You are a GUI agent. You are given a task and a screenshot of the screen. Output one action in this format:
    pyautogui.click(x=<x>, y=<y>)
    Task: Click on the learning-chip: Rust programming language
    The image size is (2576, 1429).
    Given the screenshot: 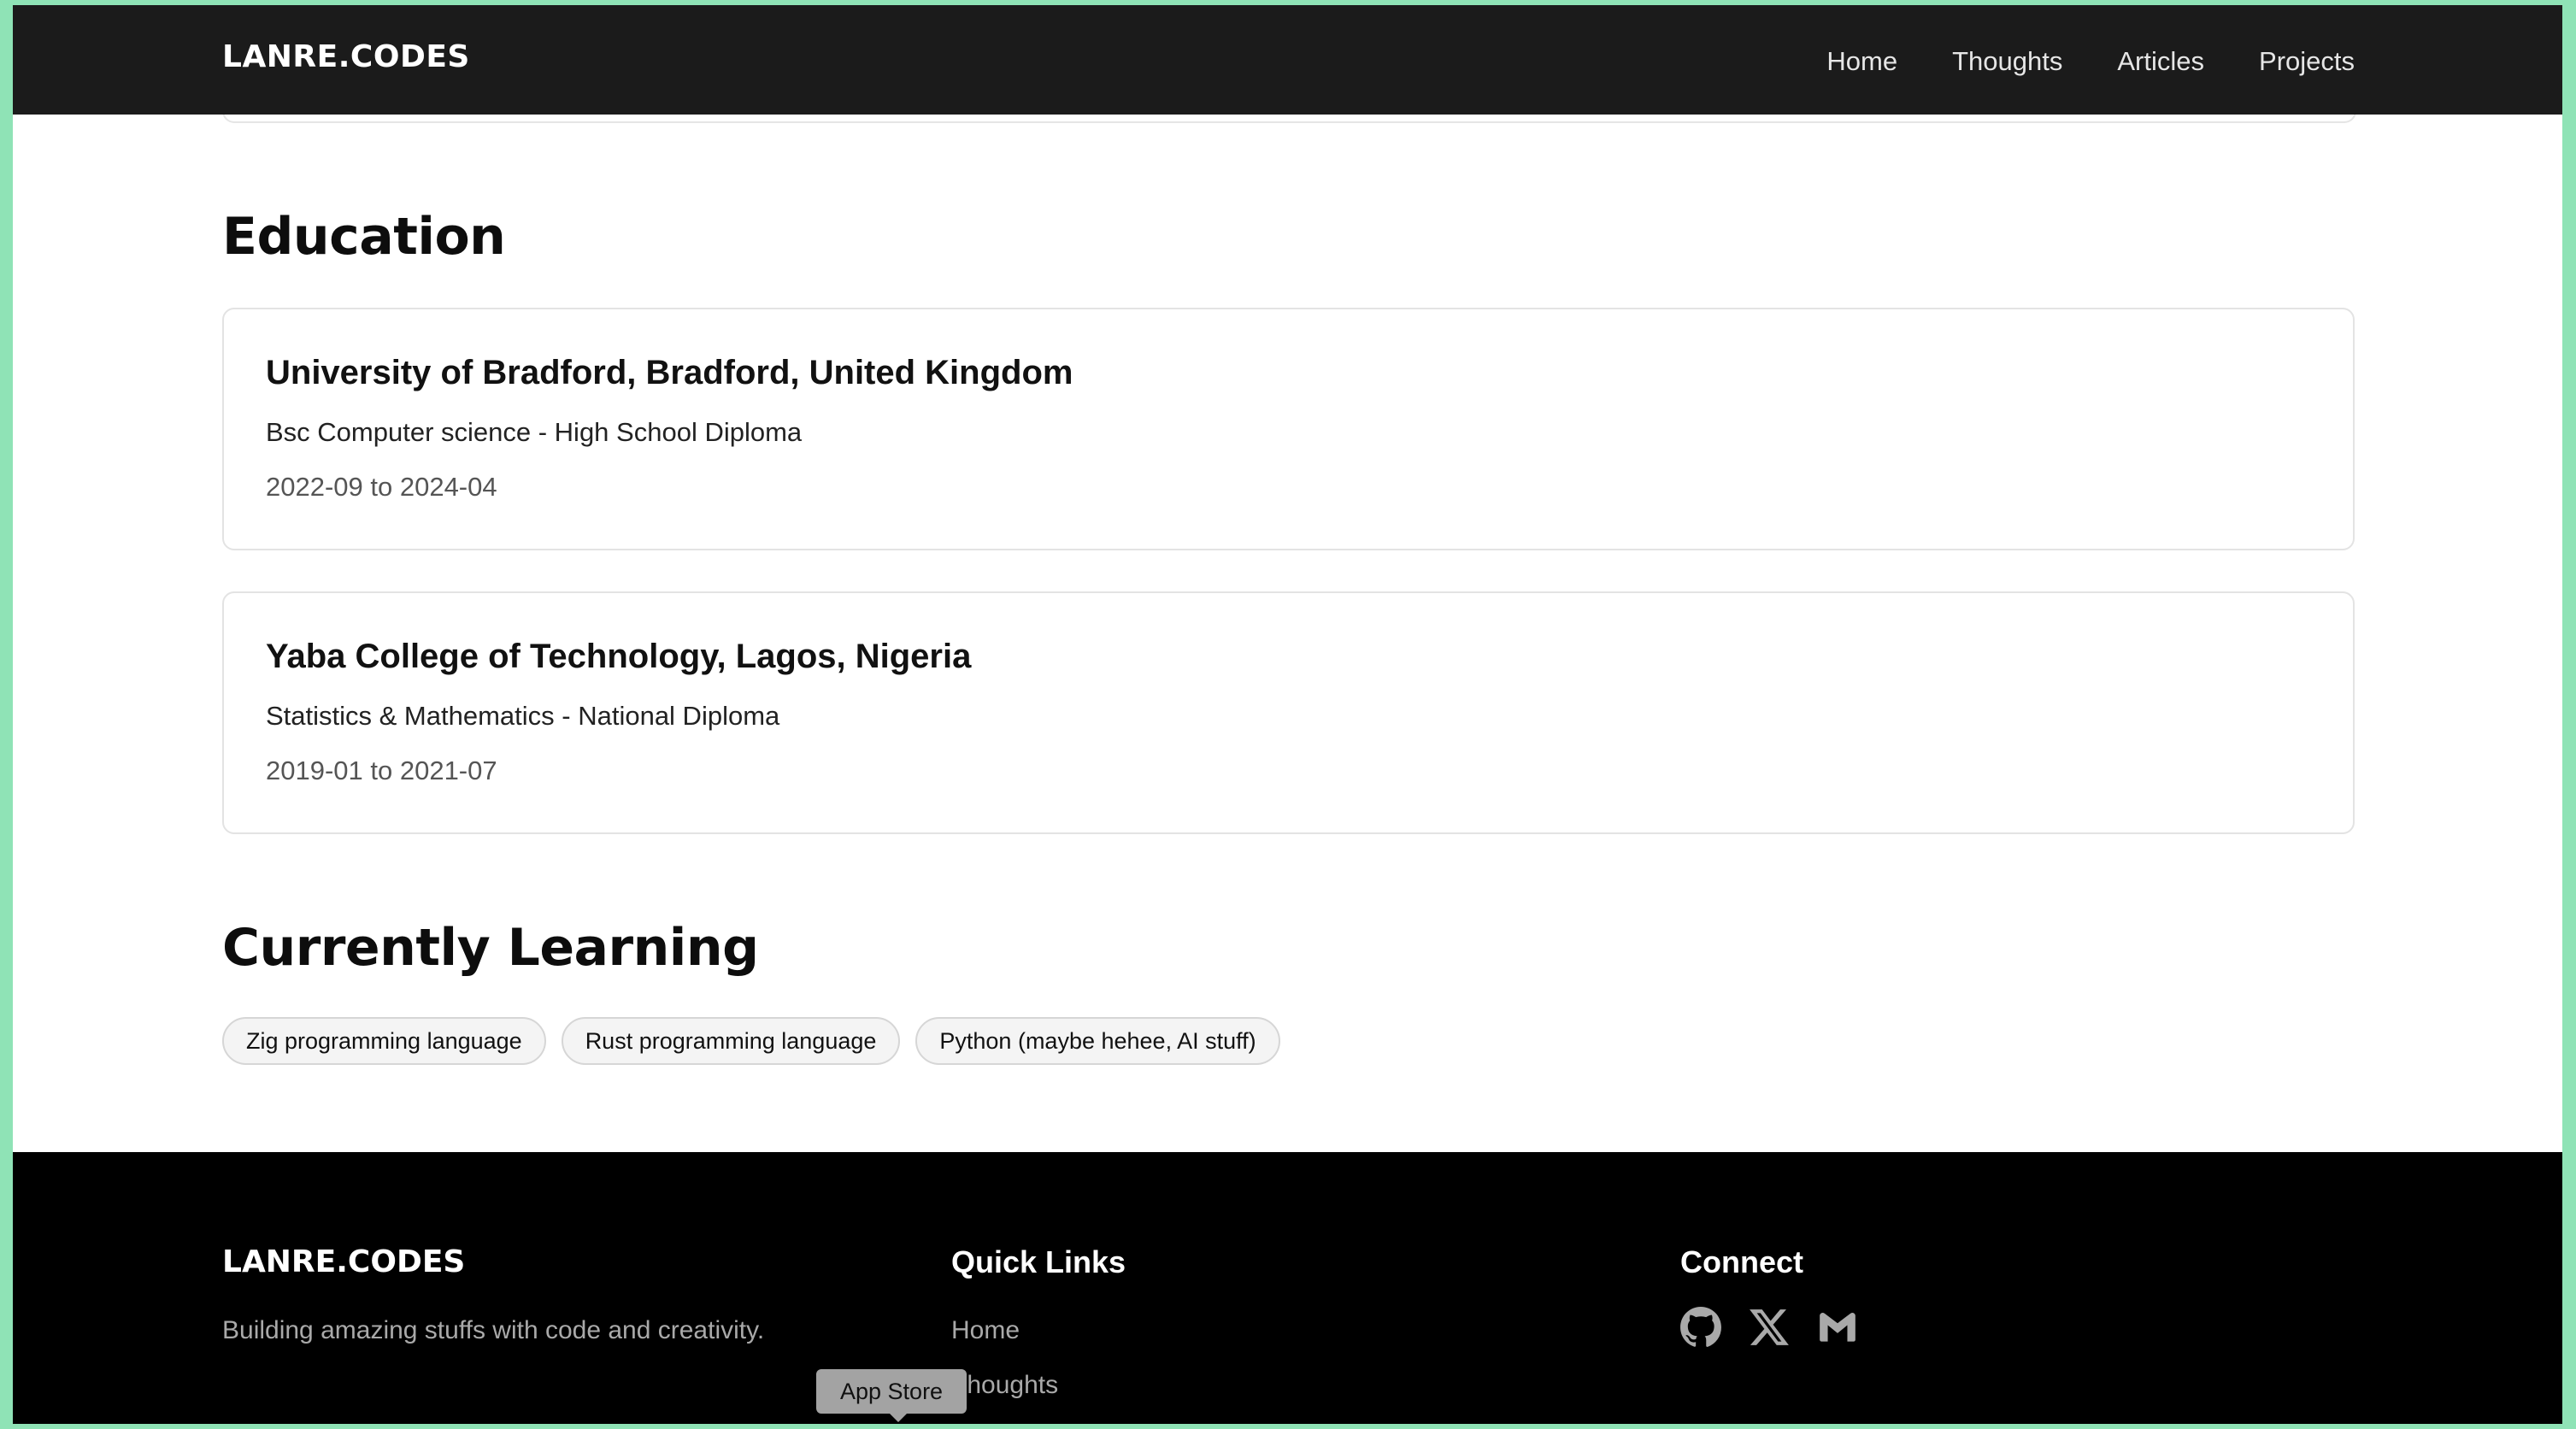 What is the action you would take?
    pyautogui.click(x=731, y=1041)
    